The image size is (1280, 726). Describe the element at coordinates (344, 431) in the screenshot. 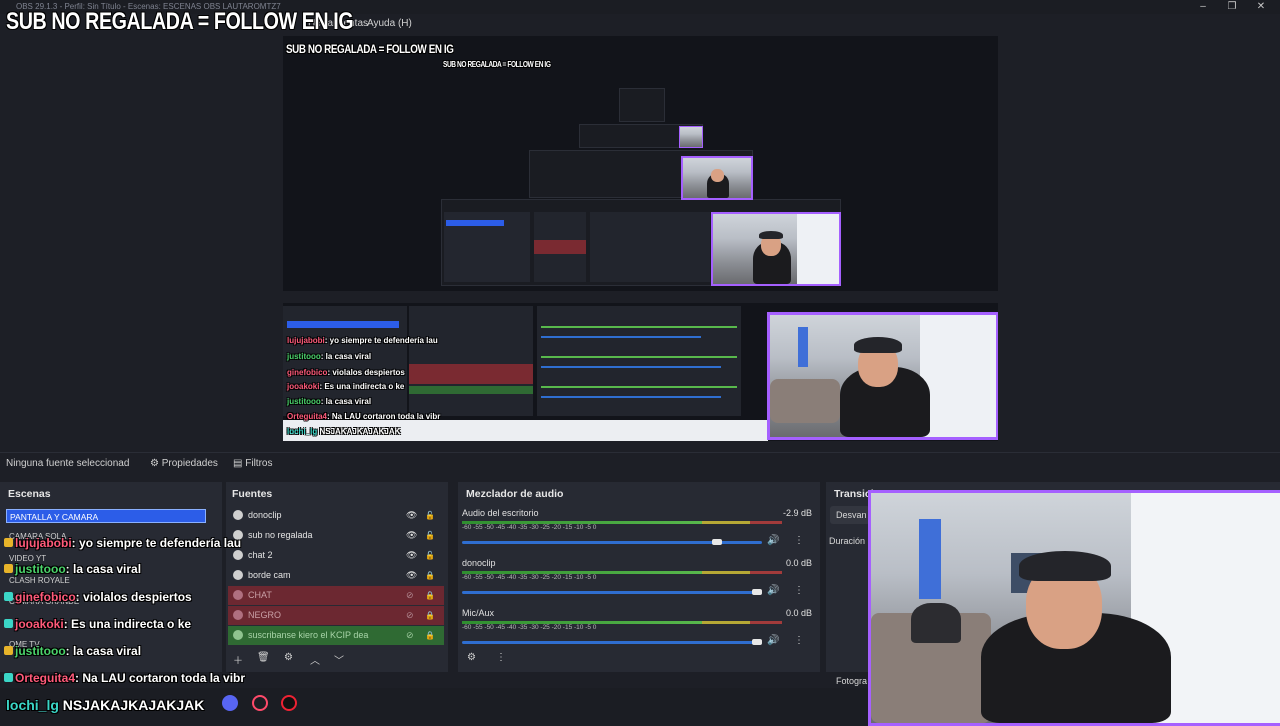

I see `preview-footer-handle: lochi_lg NSJAKAJKAJAKJAK` at that location.